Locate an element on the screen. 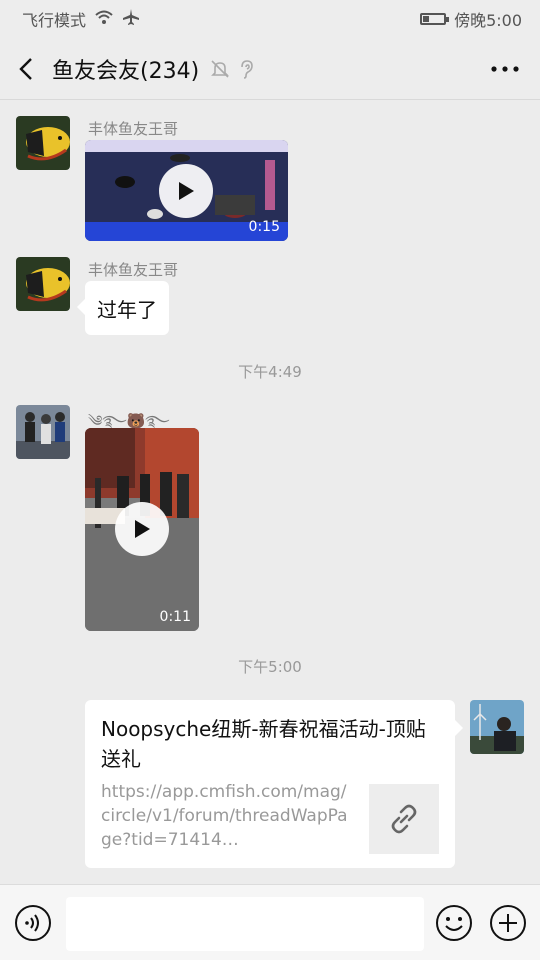 Image resolution: width=540 pixels, height=960 pixels. status-right: 傍晚5:00 is located at coordinates (471, 19).